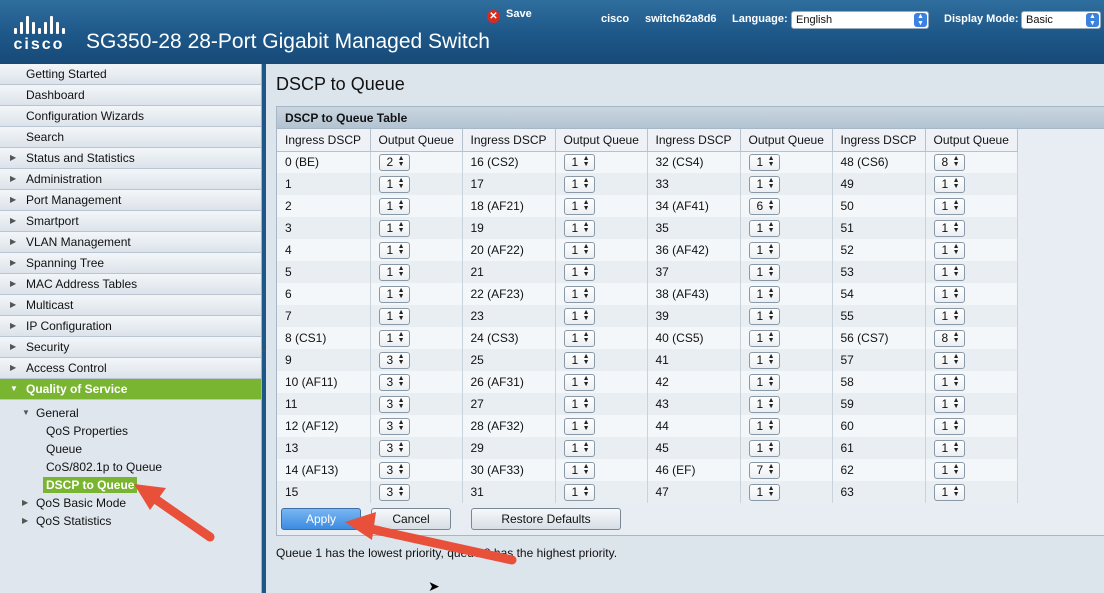  Describe the element at coordinates (860, 20) in the screenshot. I see `language-select: English ▲ ▼` at that location.